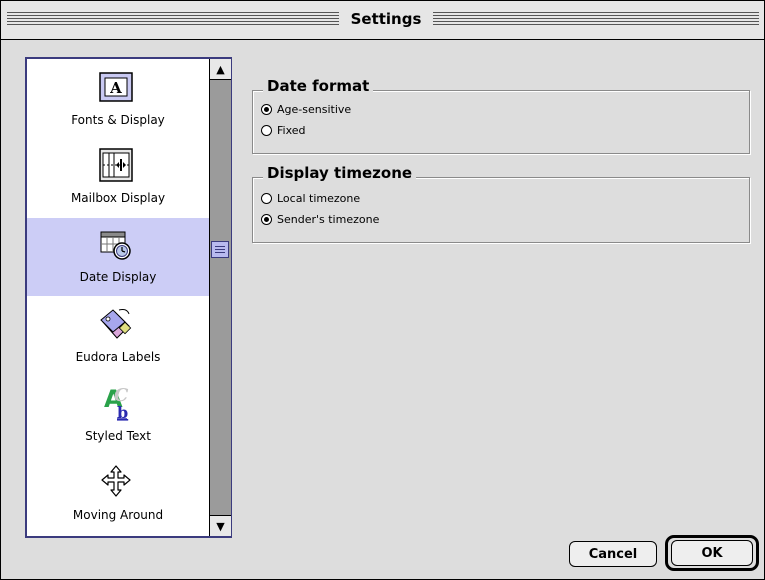 The width and height of the screenshot is (765, 580). I want to click on title-bar-stripes-left, so click(173, 19).